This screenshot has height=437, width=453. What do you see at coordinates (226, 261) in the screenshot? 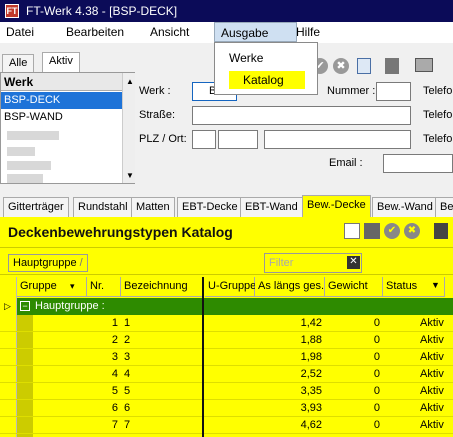
I see `group-by-bar: Hauptgruppe / Filter ✕` at bounding box center [226, 261].